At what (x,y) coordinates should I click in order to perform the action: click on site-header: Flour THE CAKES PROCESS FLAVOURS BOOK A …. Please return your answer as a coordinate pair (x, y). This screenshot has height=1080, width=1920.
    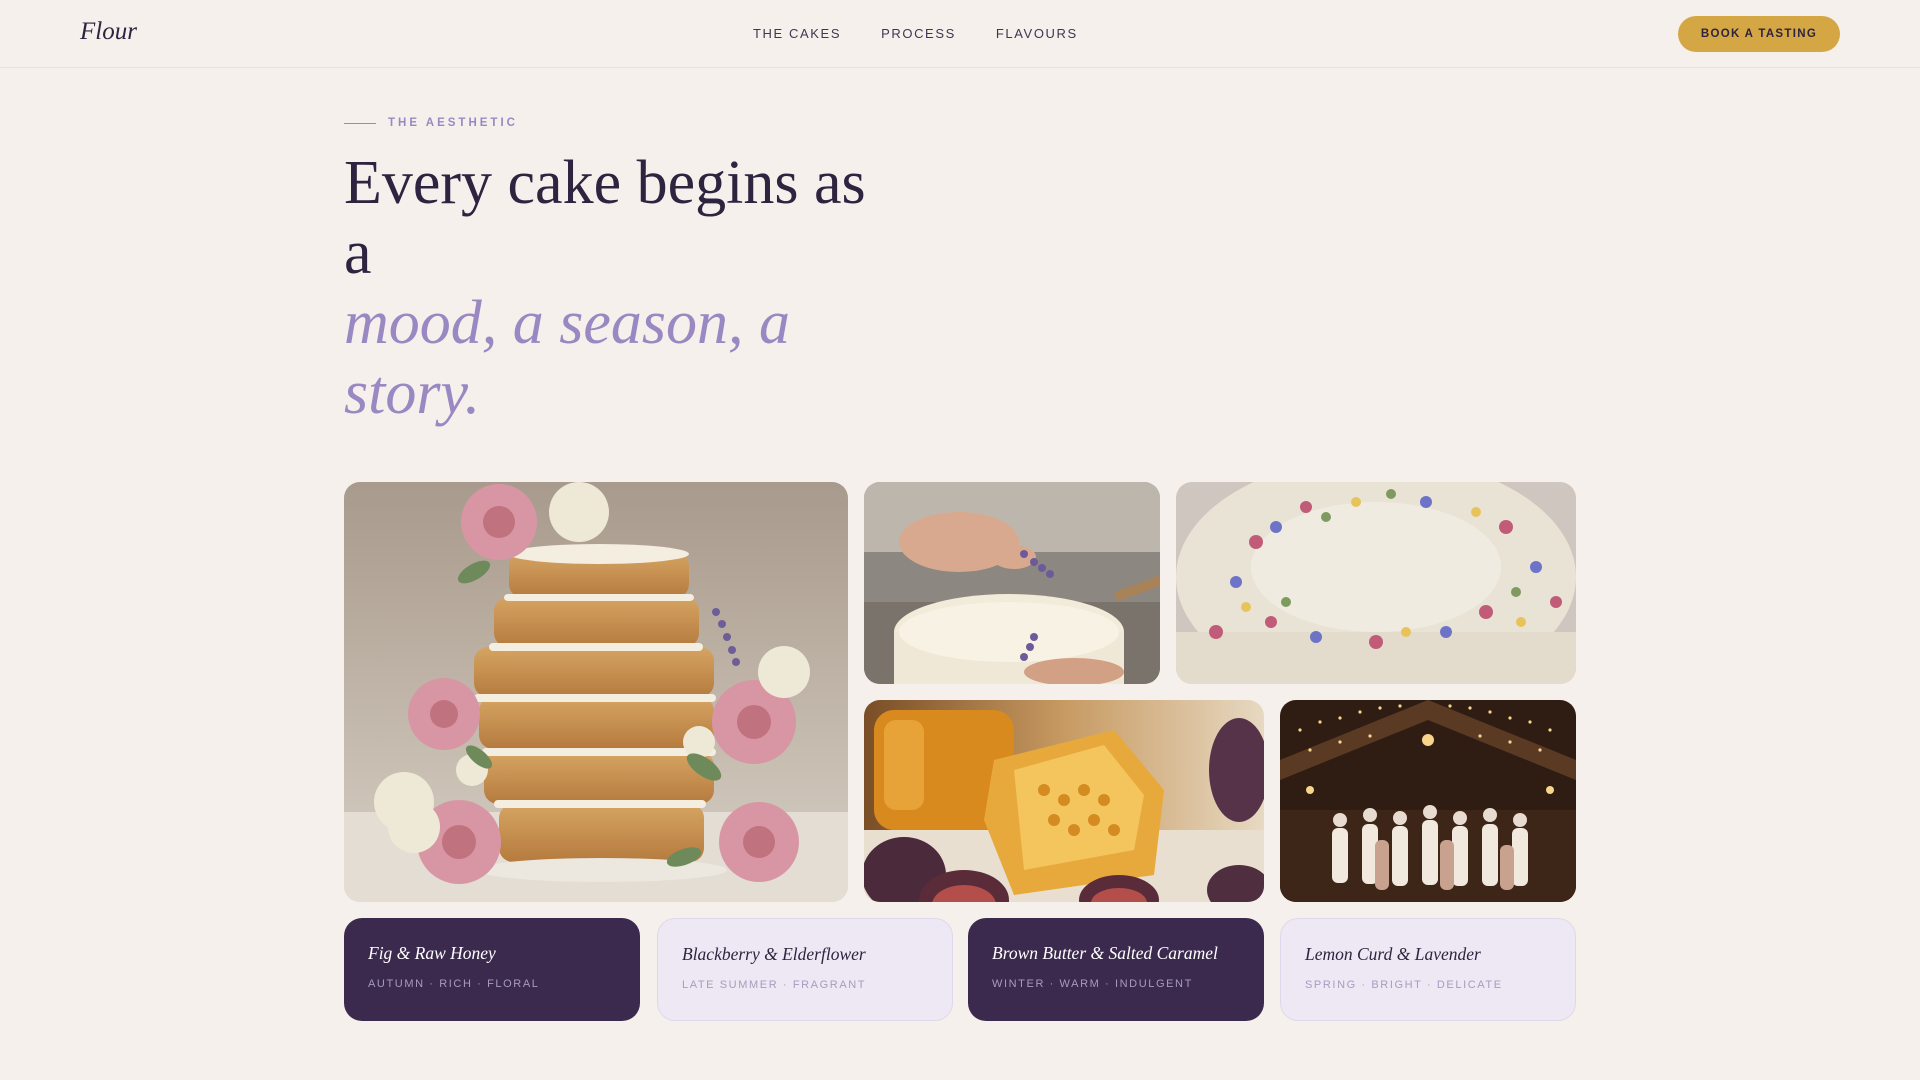
    Looking at the image, I should click on (960, 34).